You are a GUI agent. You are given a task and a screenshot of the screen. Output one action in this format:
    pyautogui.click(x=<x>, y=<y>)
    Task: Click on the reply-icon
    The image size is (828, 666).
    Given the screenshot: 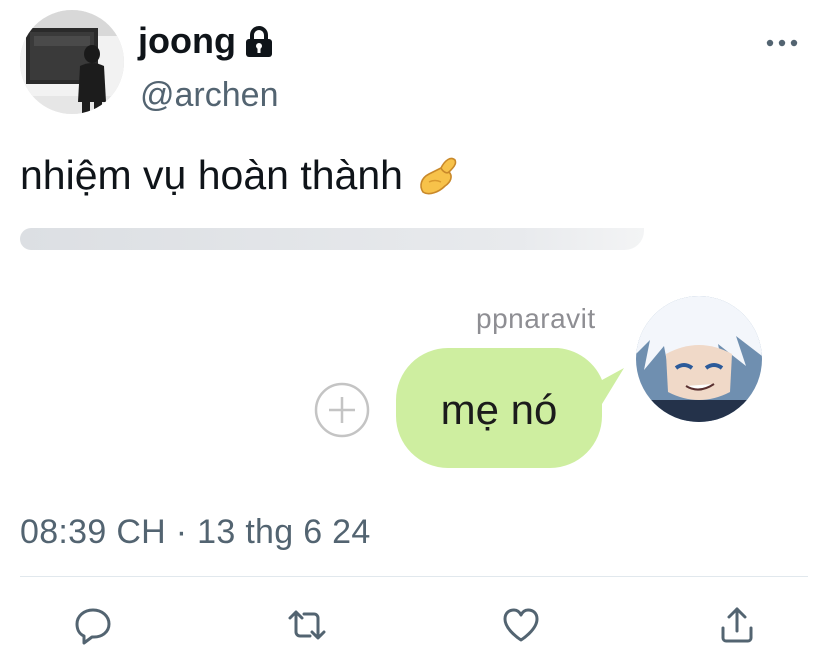 What is the action you would take?
    pyautogui.click(x=93, y=625)
    